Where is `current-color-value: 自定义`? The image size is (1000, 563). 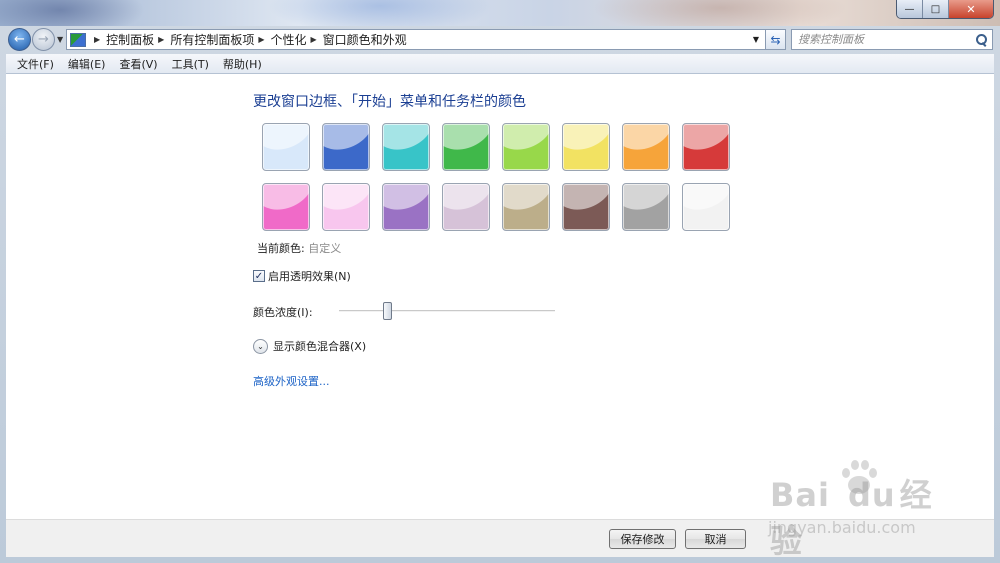 current-color-value: 自定义 is located at coordinates (325, 248).